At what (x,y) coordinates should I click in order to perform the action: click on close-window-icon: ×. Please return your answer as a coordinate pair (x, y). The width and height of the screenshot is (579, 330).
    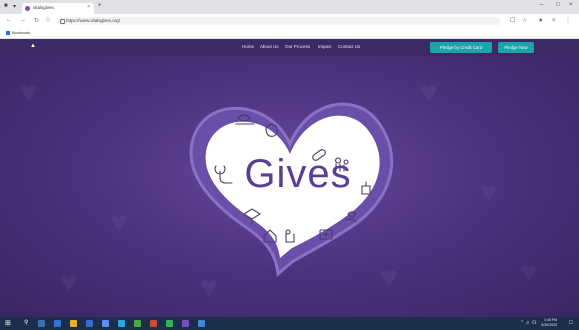
    Looking at the image, I should click on (571, 5).